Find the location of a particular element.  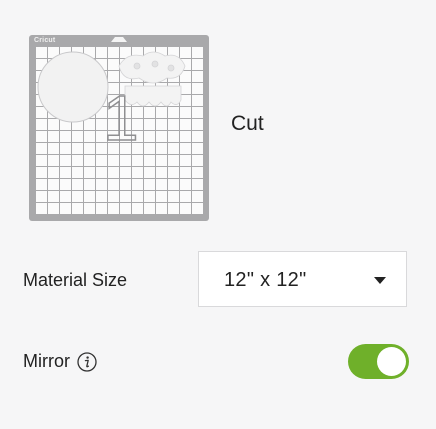

mat-notch is located at coordinates (119, 39).